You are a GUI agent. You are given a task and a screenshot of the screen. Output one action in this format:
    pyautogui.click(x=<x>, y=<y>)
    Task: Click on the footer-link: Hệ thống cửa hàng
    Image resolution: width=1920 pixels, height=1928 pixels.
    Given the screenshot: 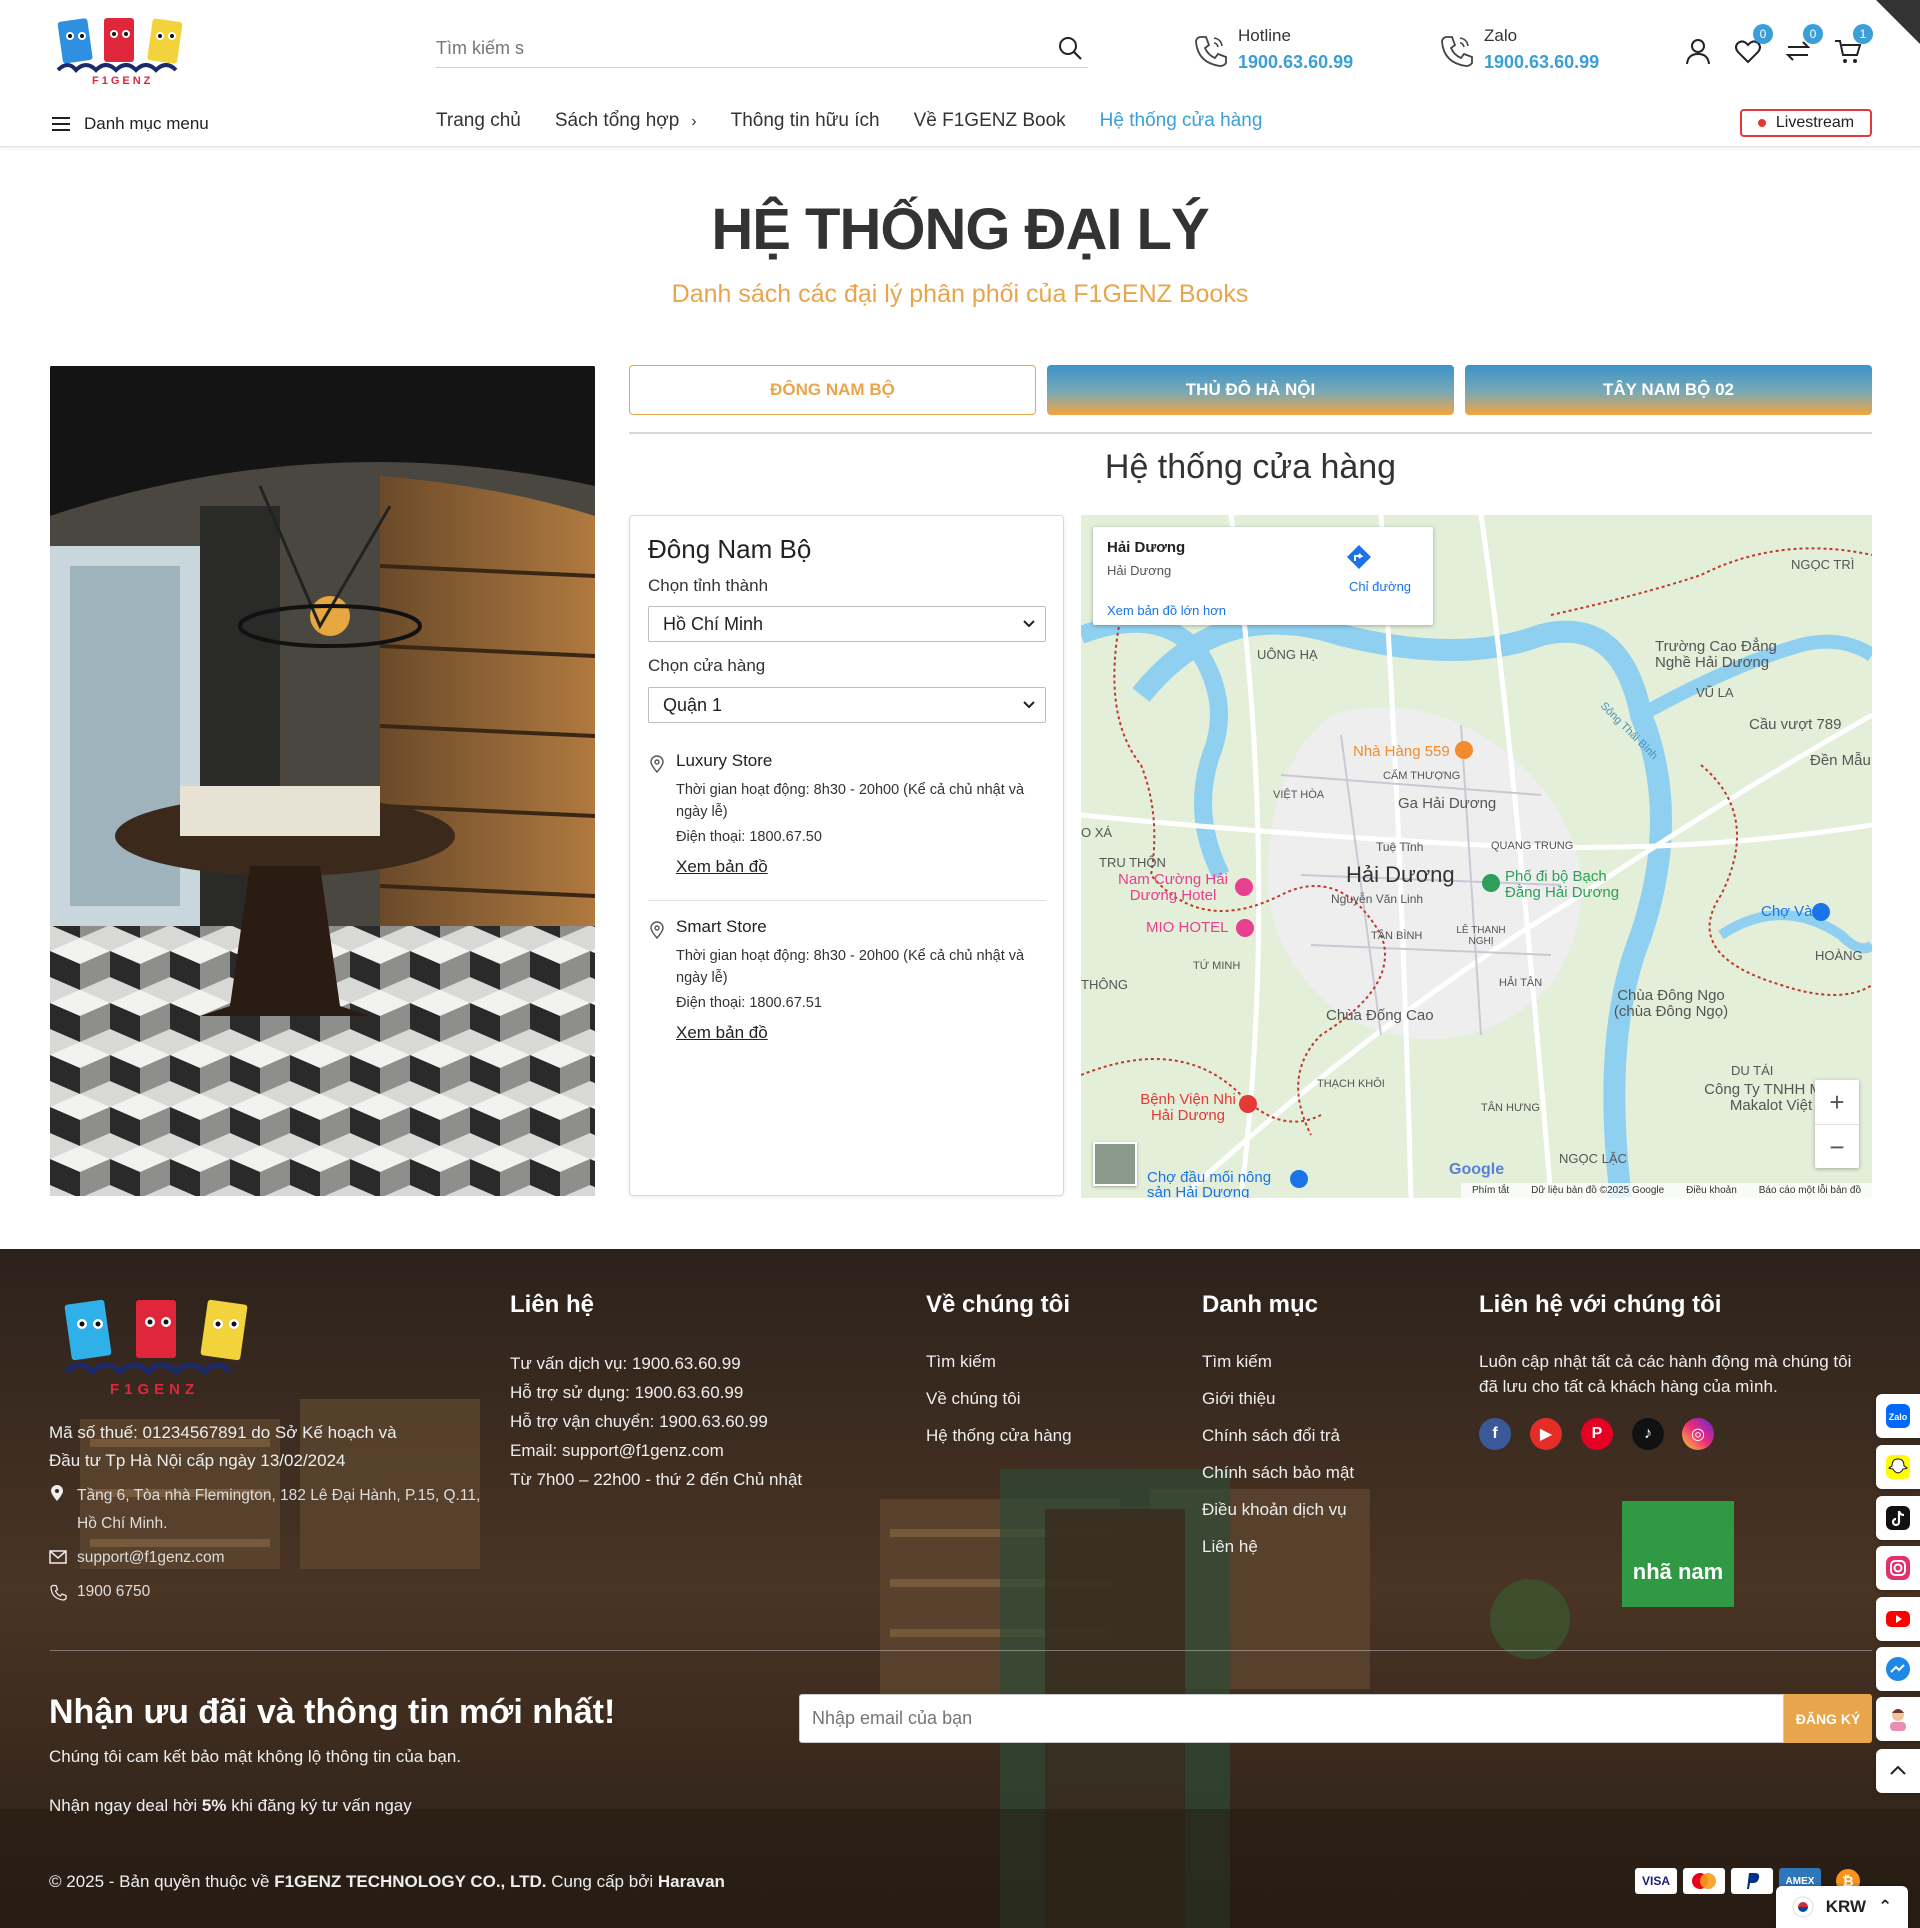 What is the action you would take?
    pyautogui.click(x=999, y=1436)
    